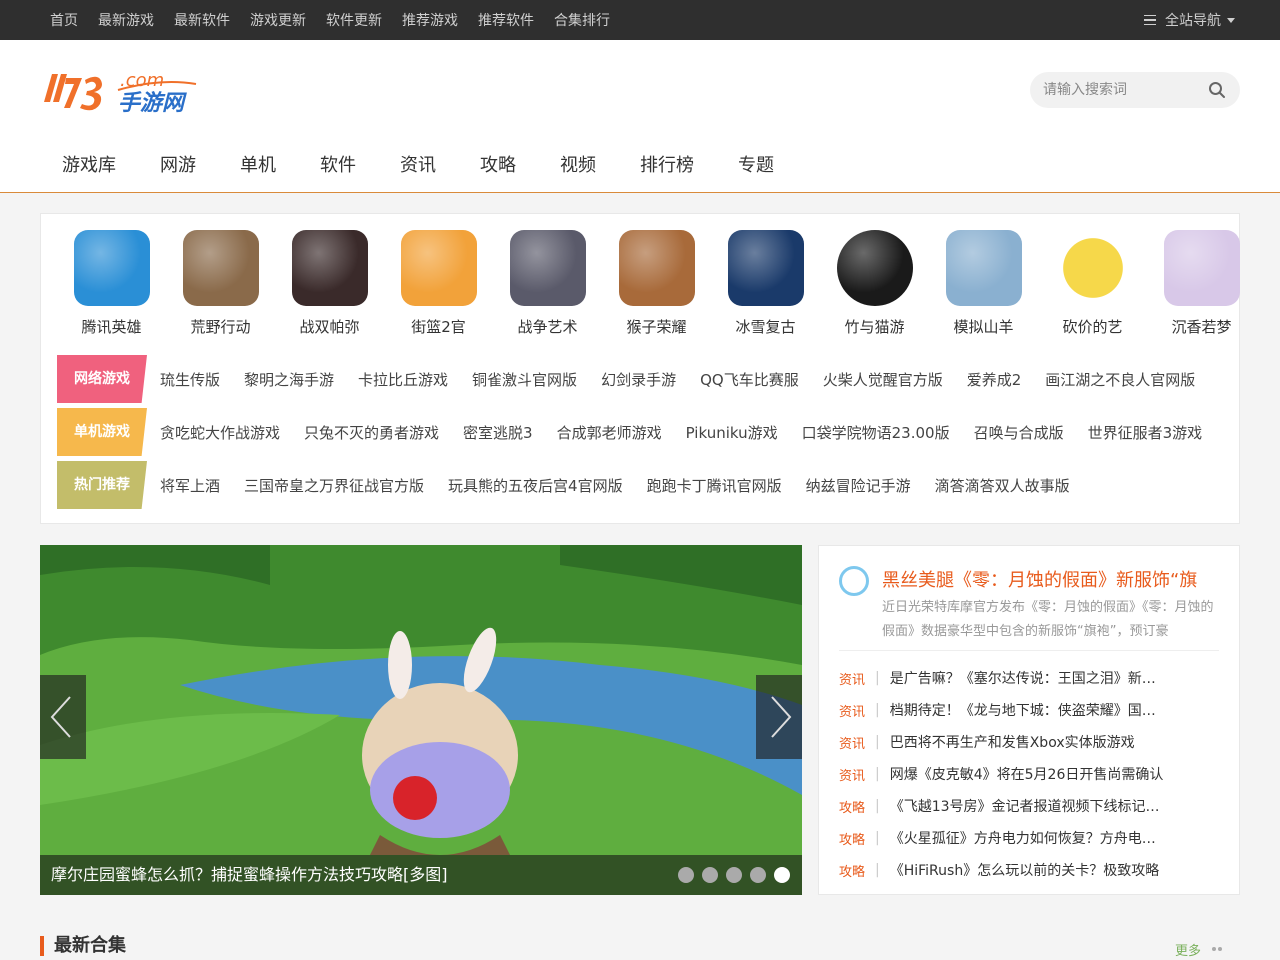  Describe the element at coordinates (983, 283) in the screenshot. I see `game-tile: 模拟山羊` at that location.